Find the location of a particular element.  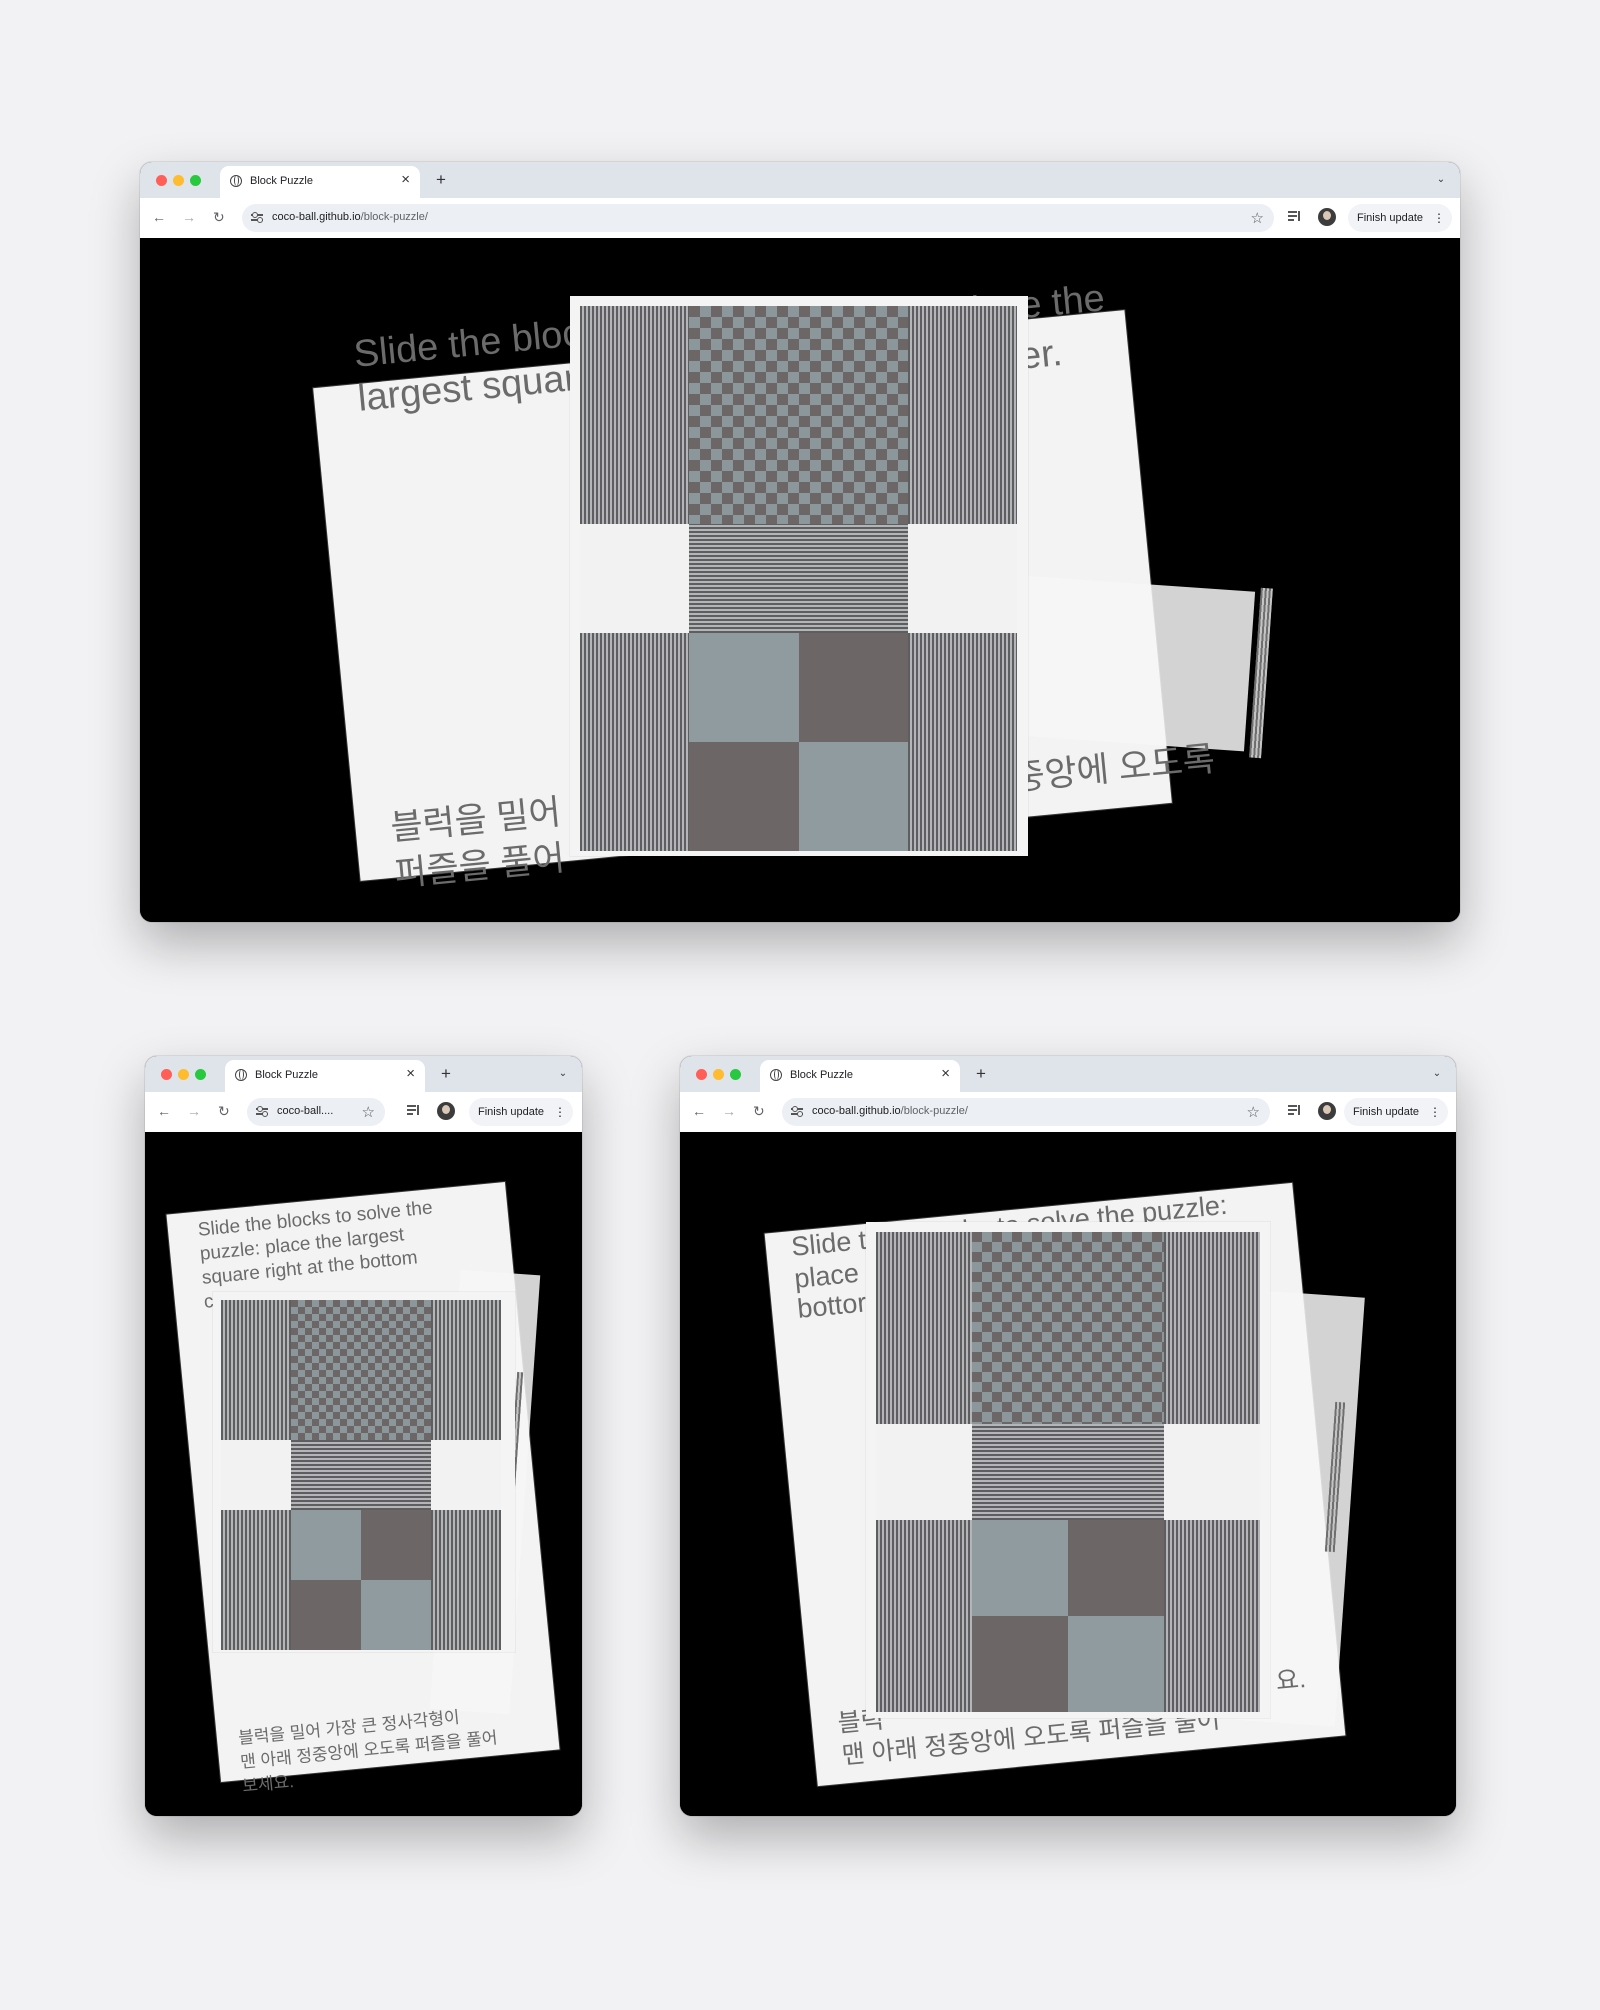

instructions-ko-line1b: 요. is located at coordinates (1291, 1680).